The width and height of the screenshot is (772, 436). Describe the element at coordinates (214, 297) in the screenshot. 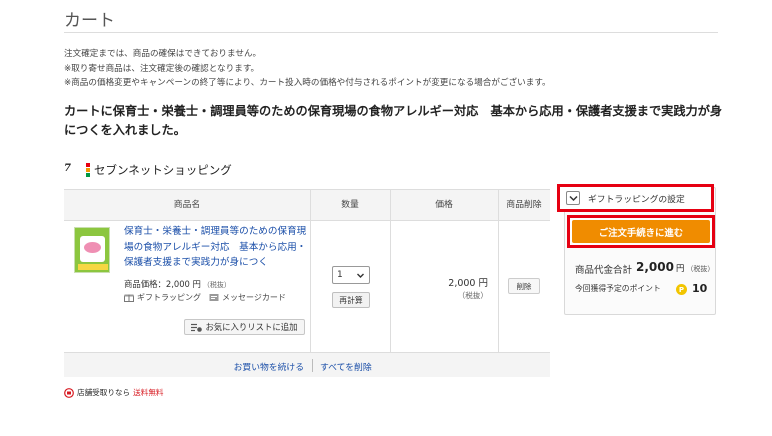

I see `card-icon` at that location.